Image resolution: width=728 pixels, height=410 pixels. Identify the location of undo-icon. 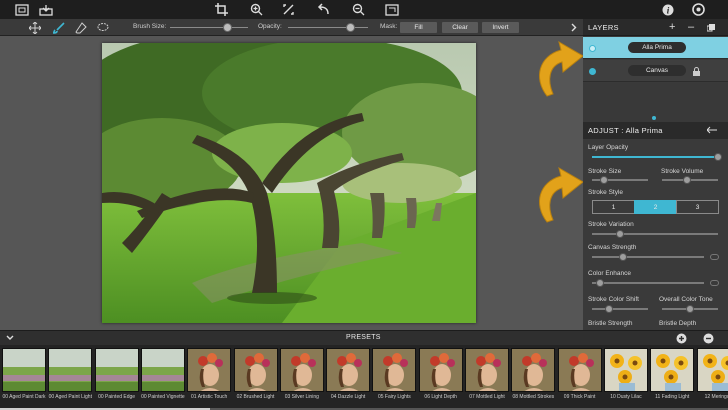
(323, 9).